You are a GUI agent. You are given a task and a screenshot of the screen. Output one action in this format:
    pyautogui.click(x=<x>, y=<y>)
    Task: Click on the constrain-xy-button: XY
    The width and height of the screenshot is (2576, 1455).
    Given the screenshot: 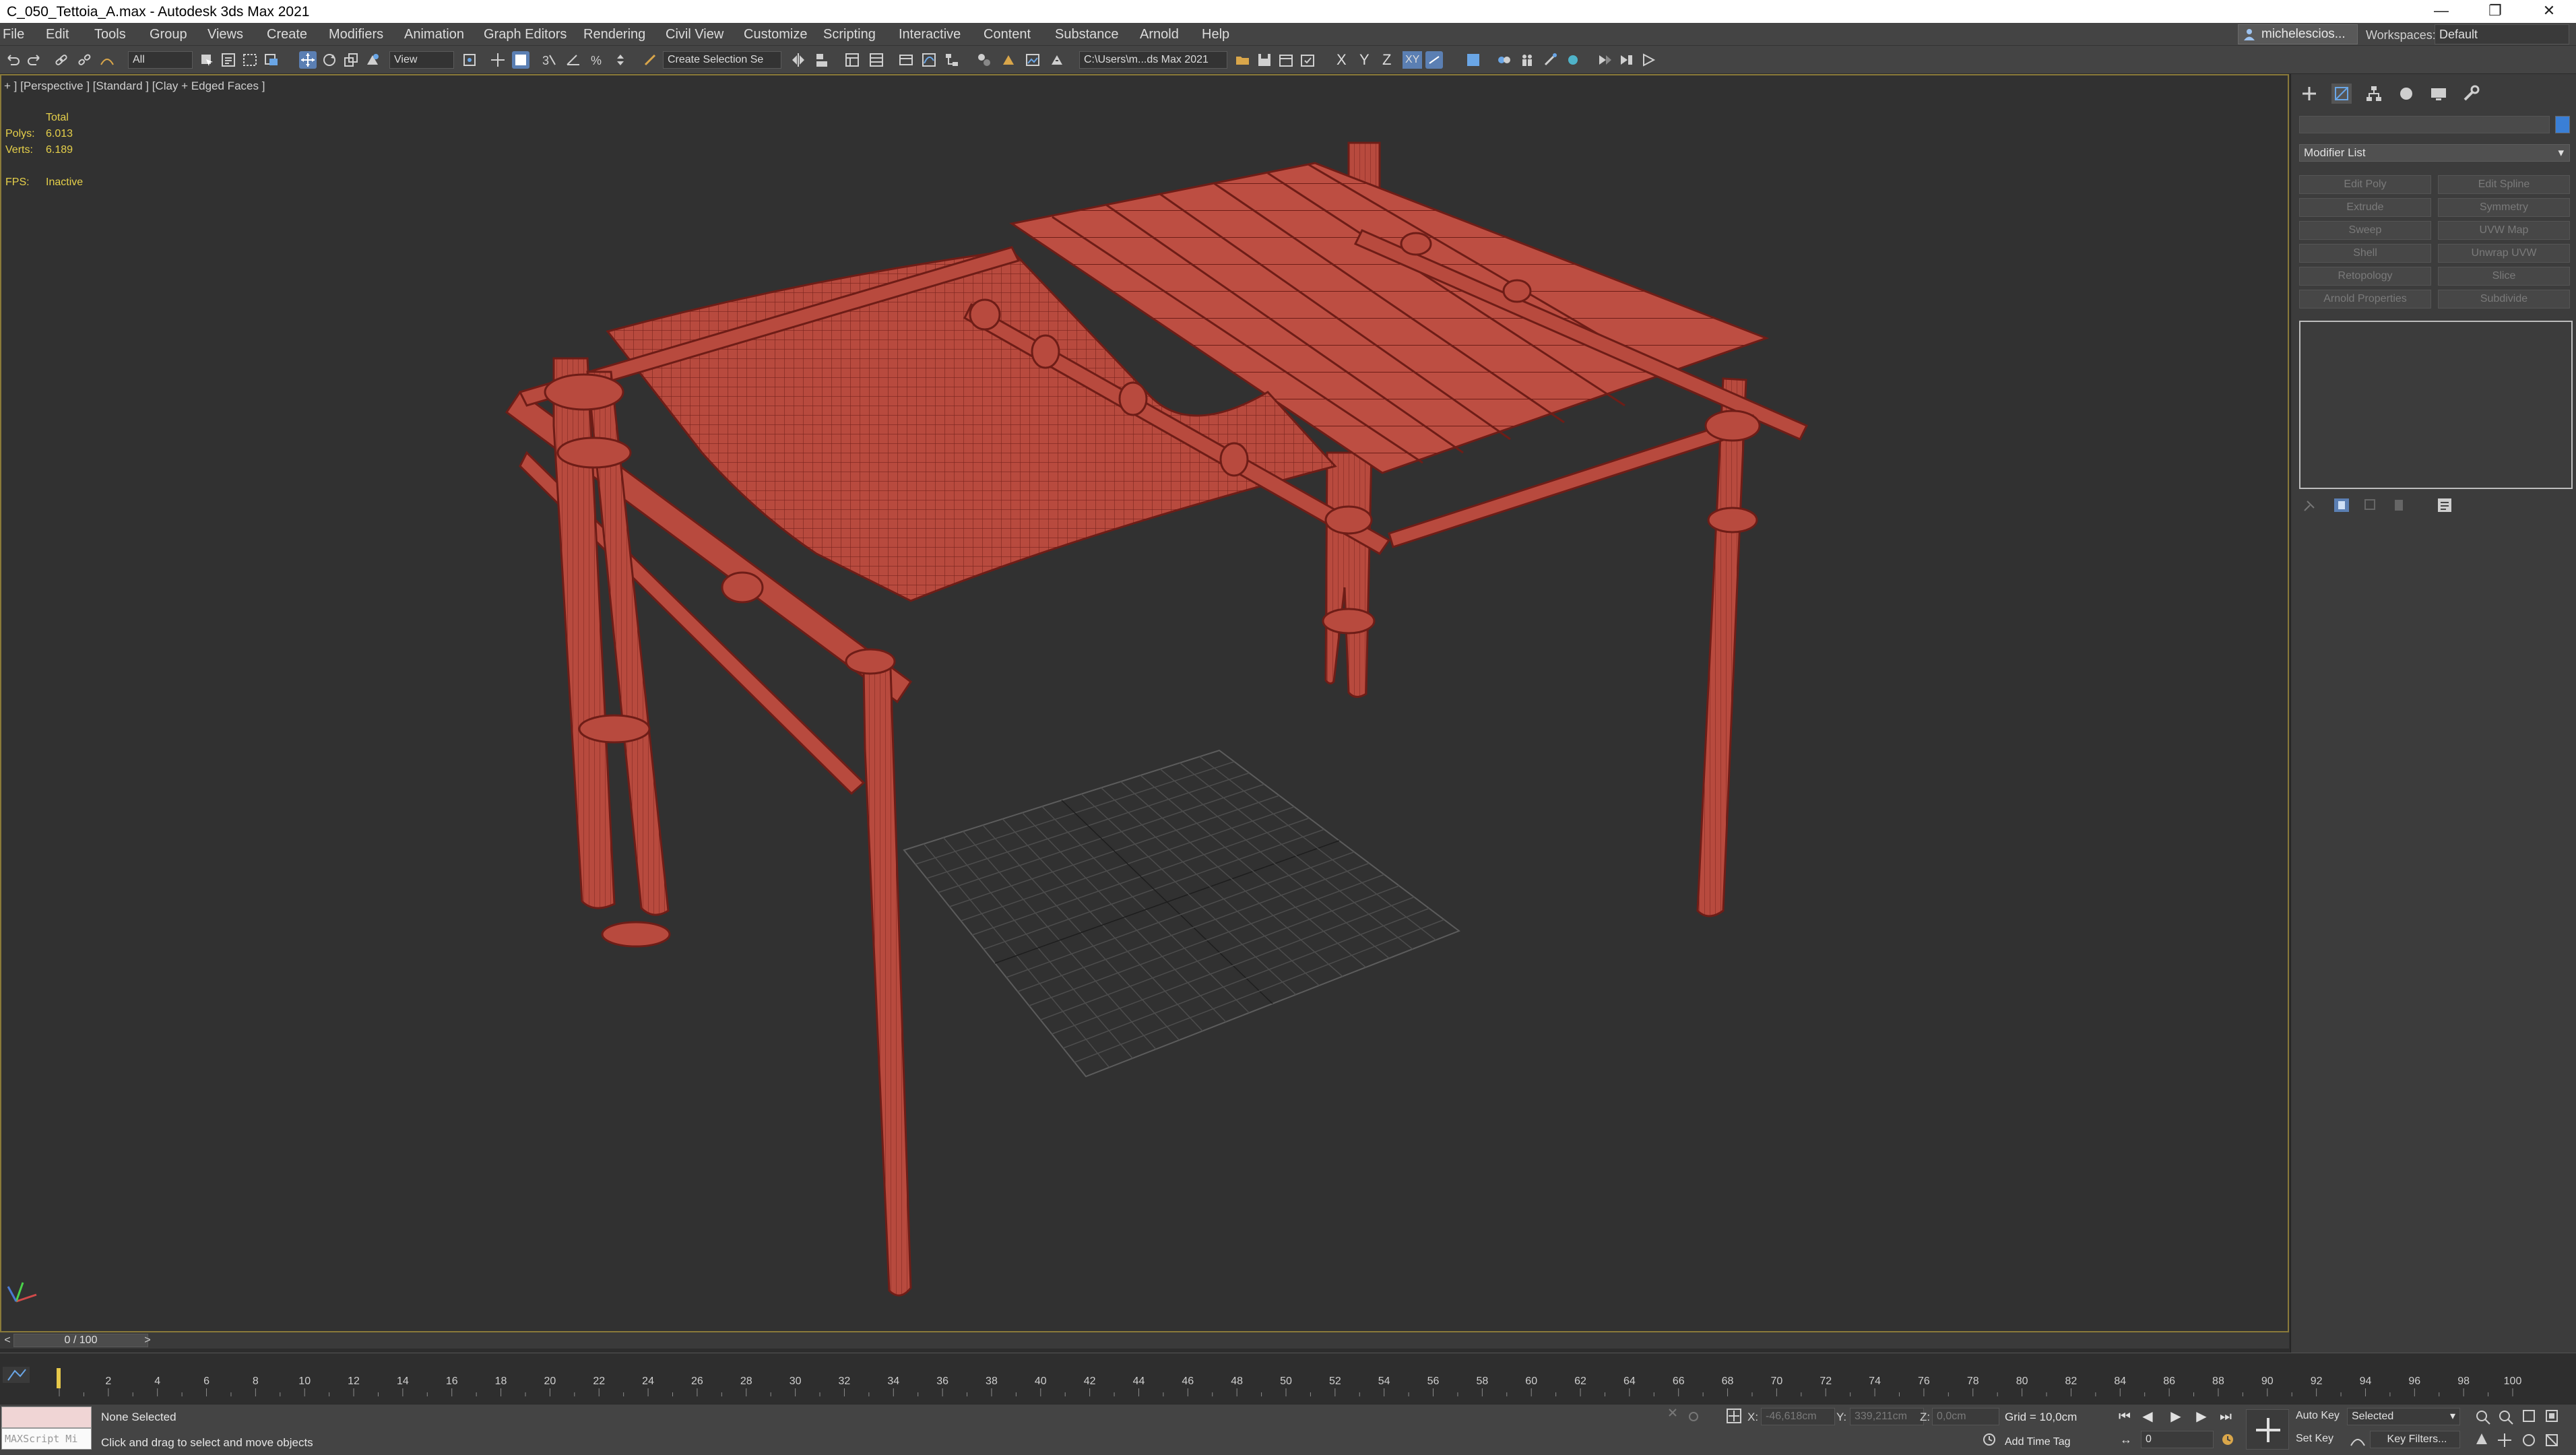 What is the action you would take?
    pyautogui.click(x=1413, y=60)
    